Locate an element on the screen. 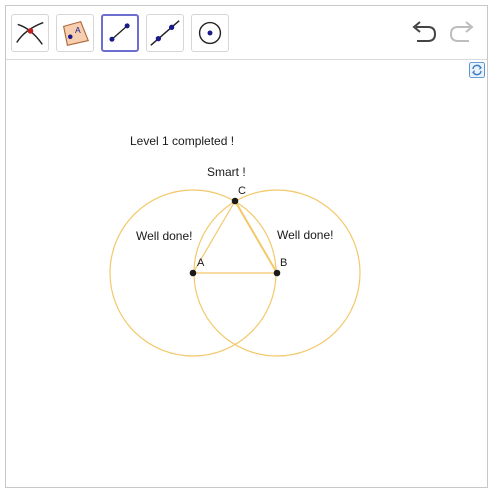 Image resolution: width=495 pixels, height=493 pixels. point-b is located at coordinates (277, 273).